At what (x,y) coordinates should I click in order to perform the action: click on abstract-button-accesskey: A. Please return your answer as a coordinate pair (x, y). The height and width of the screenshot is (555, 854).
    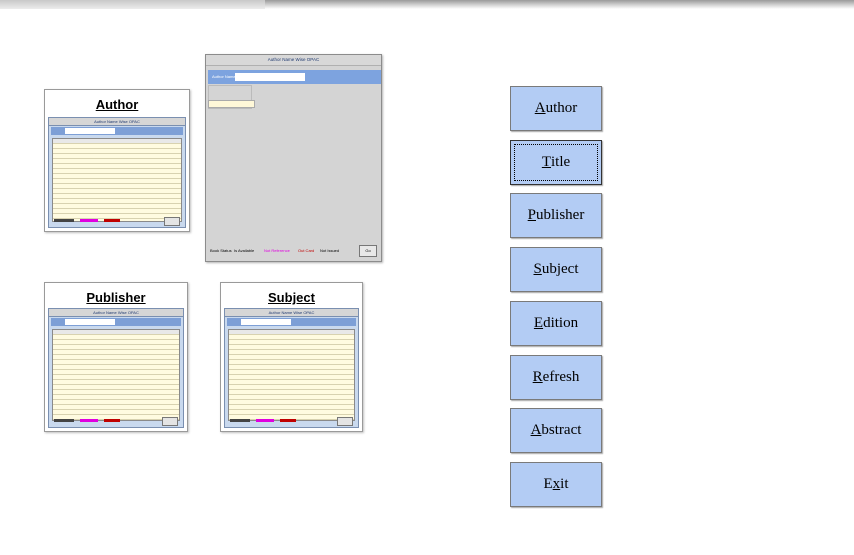
    Looking at the image, I should click on (536, 430).